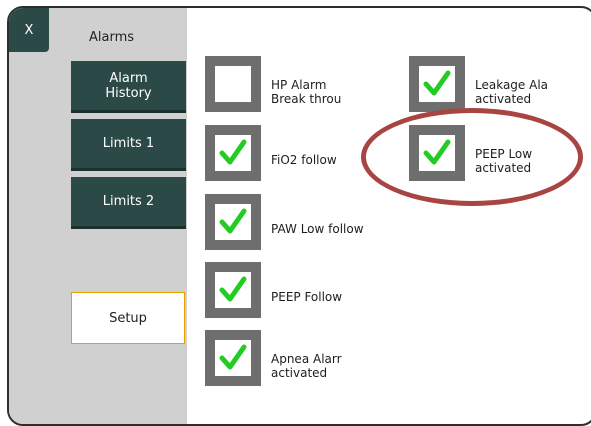 Image resolution: width=591 pixels, height=426 pixels. I want to click on close-button: X, so click(29, 30).